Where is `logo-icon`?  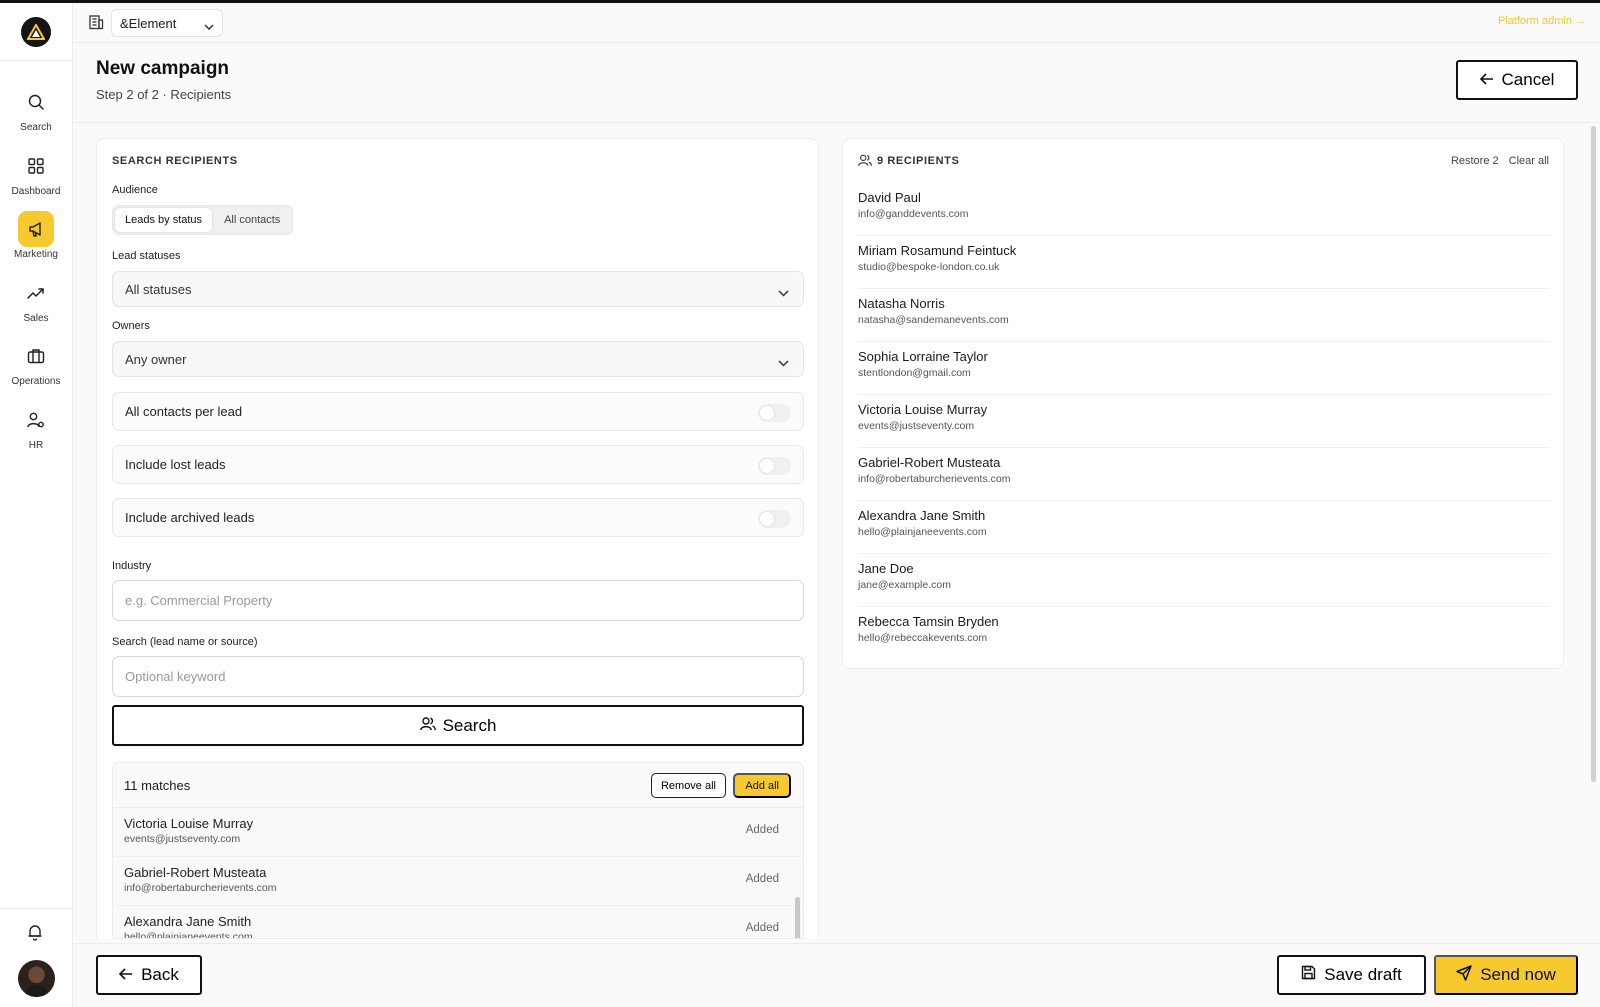
logo-icon is located at coordinates (36, 32).